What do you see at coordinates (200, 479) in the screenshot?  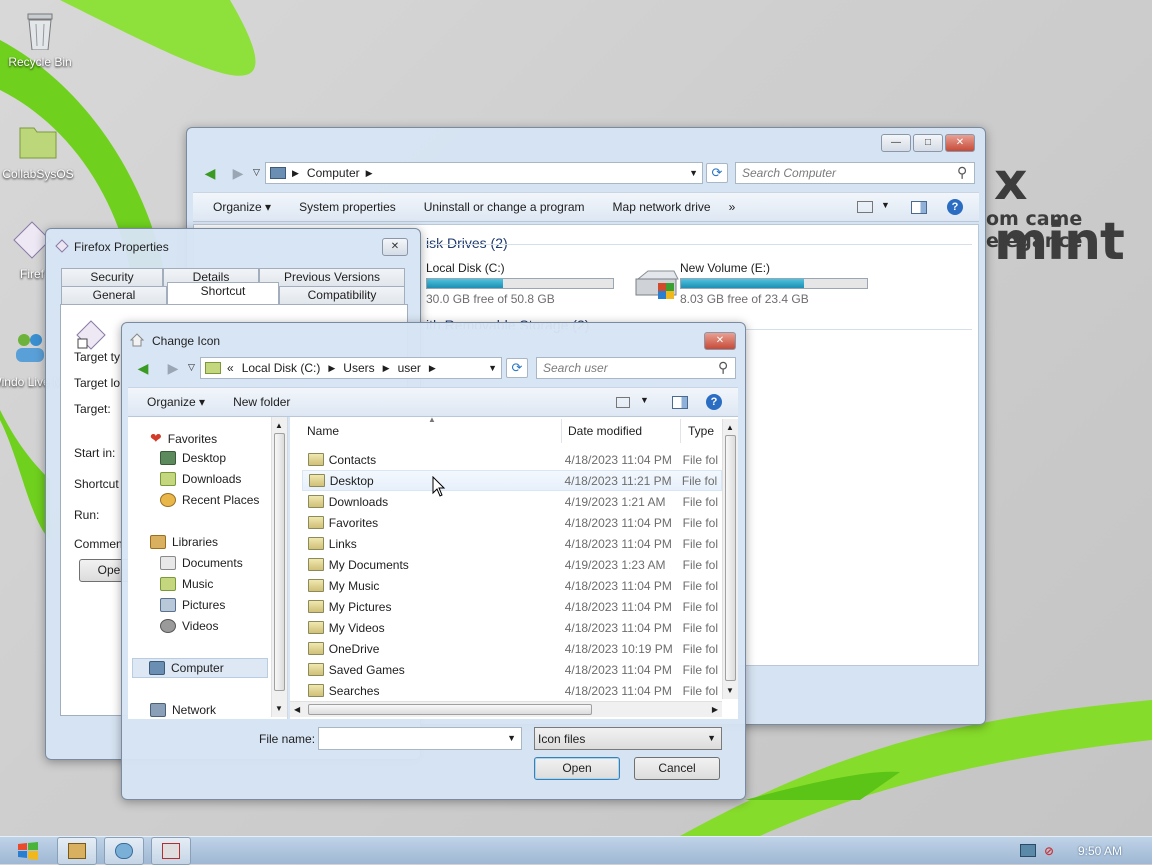 I see `nav-downloads: Downloads` at bounding box center [200, 479].